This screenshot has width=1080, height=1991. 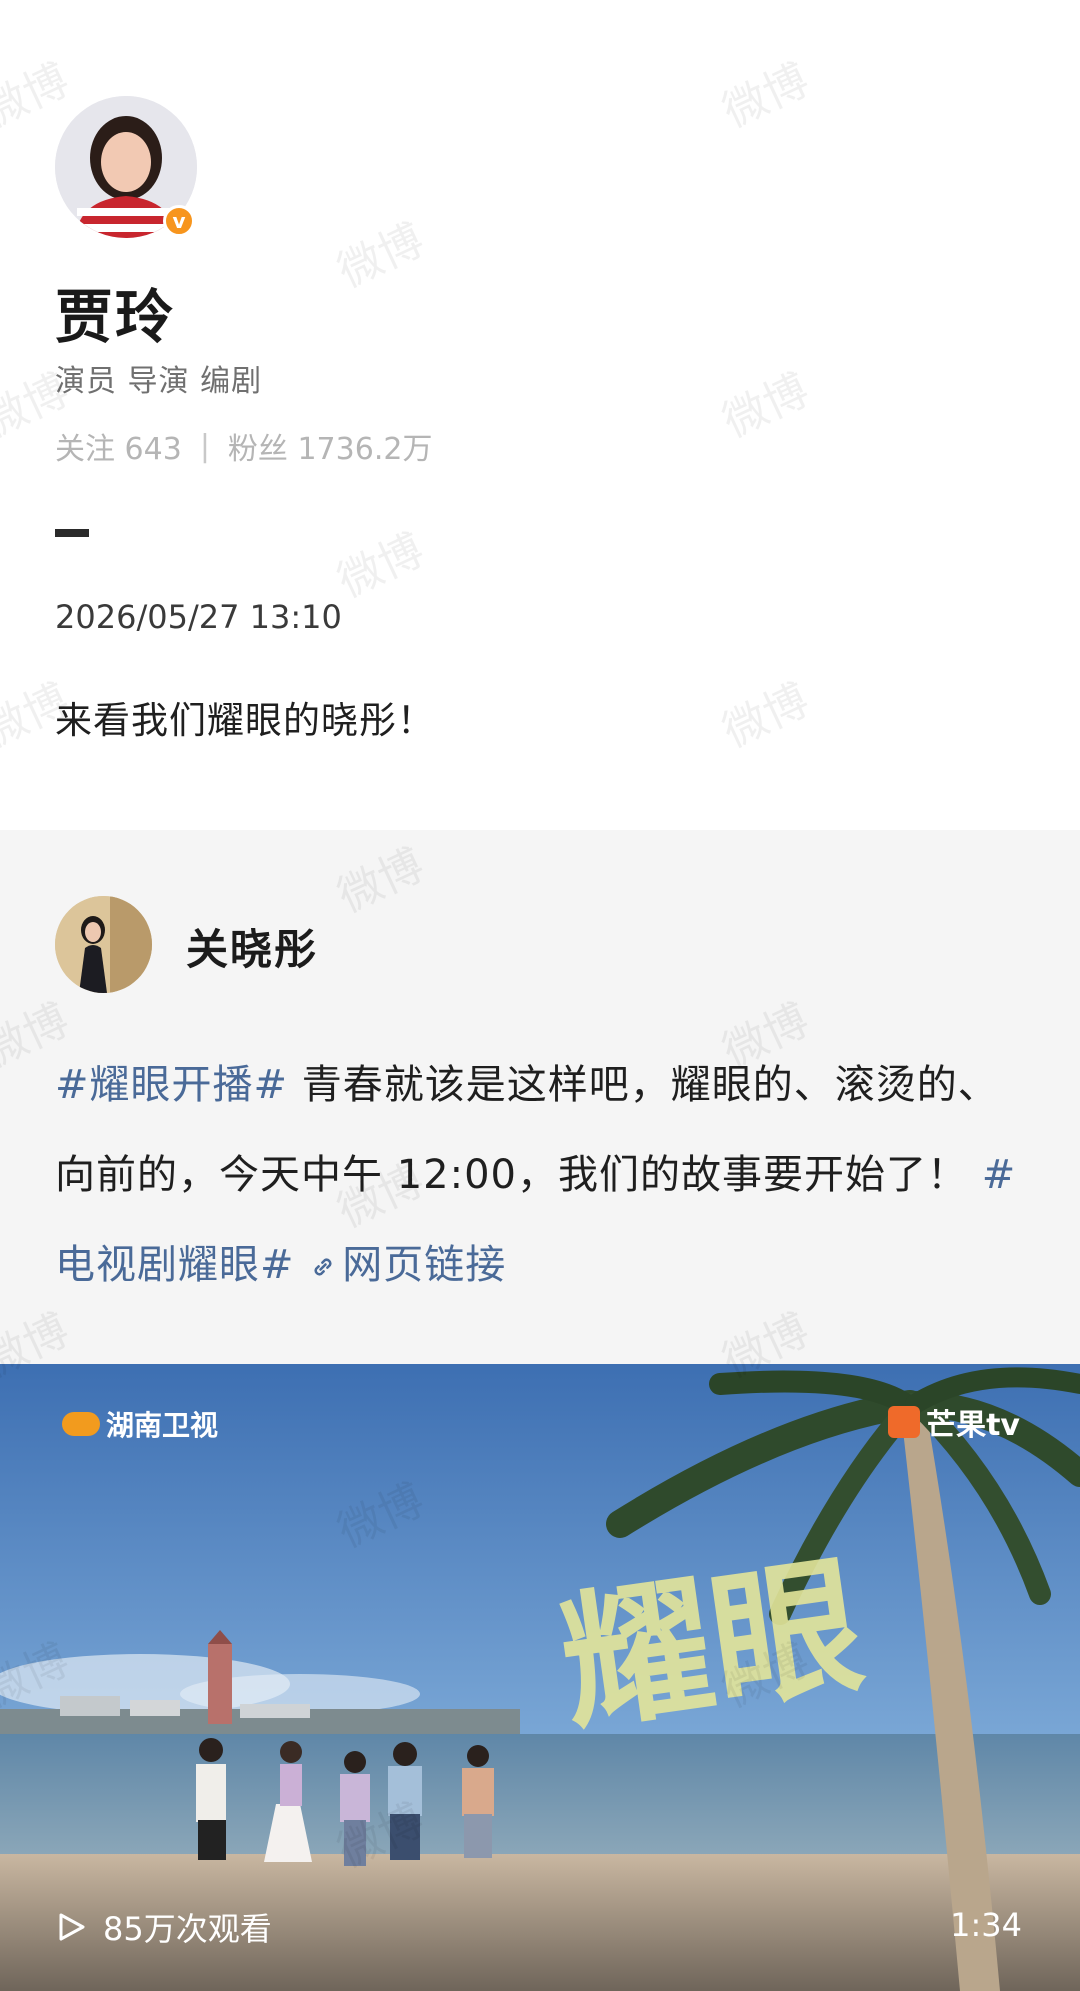 What do you see at coordinates (424, 1265) in the screenshot?
I see `web-link-label: 网页链接` at bounding box center [424, 1265].